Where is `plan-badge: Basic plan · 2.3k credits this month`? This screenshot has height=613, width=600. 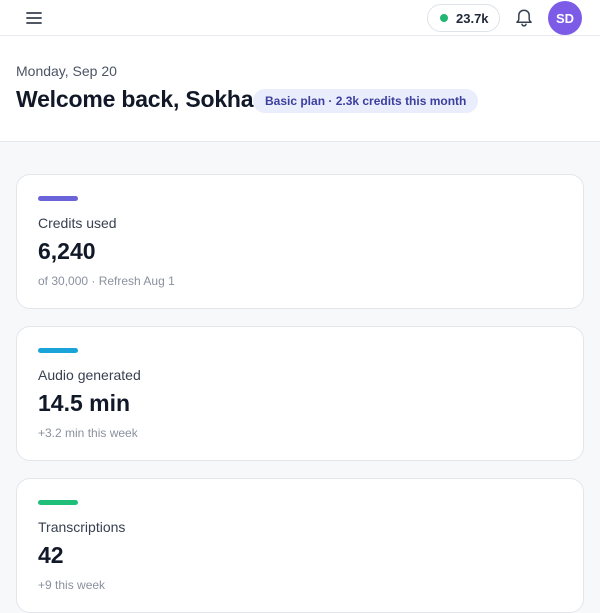
plan-badge: Basic plan · 2.3k credits this month is located at coordinates (366, 101).